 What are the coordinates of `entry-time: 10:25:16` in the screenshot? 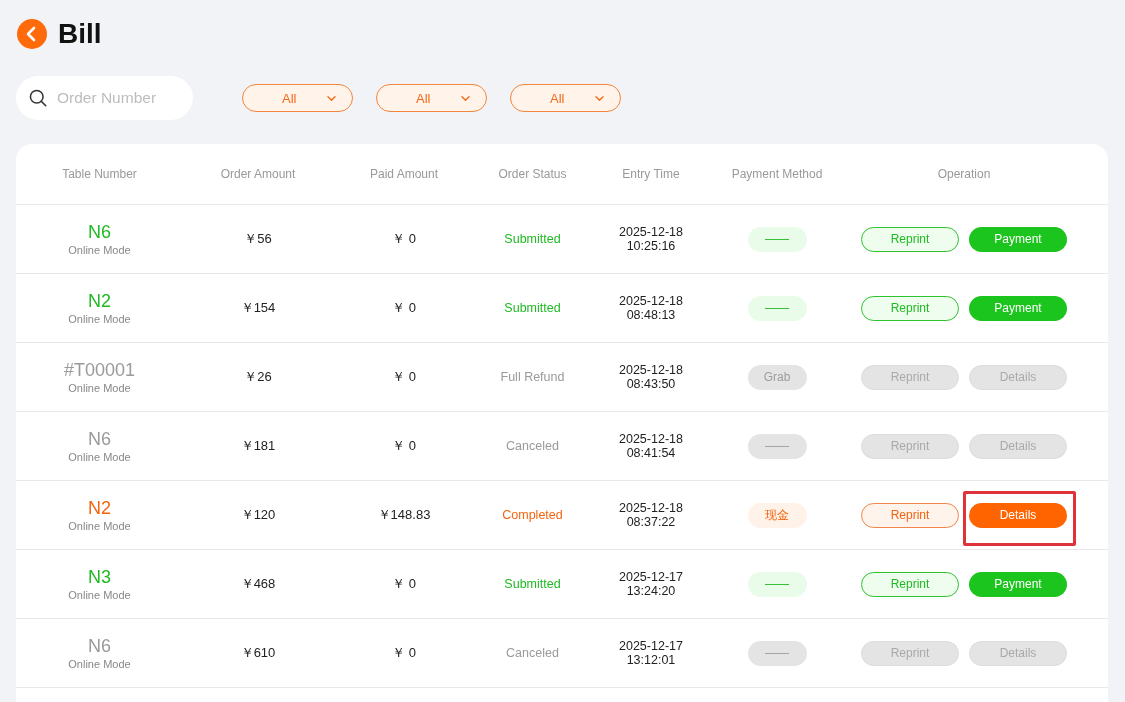 It's located at (651, 246).